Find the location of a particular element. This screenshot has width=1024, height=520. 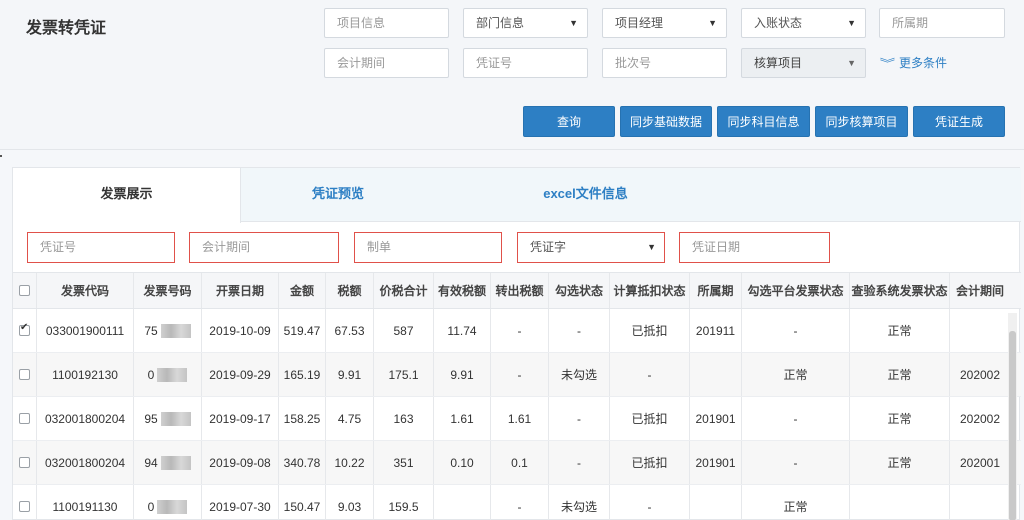

cell-number: 0 is located at coordinates (168, 502).